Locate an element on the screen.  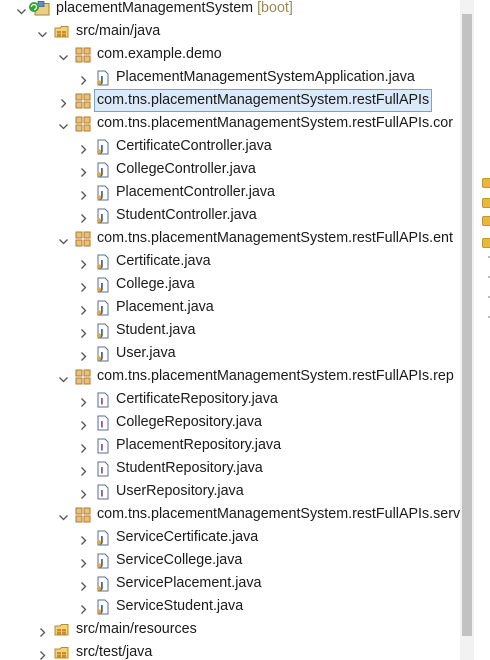
tree-item-source-folder: src/main/java is located at coordinates (230, 31).